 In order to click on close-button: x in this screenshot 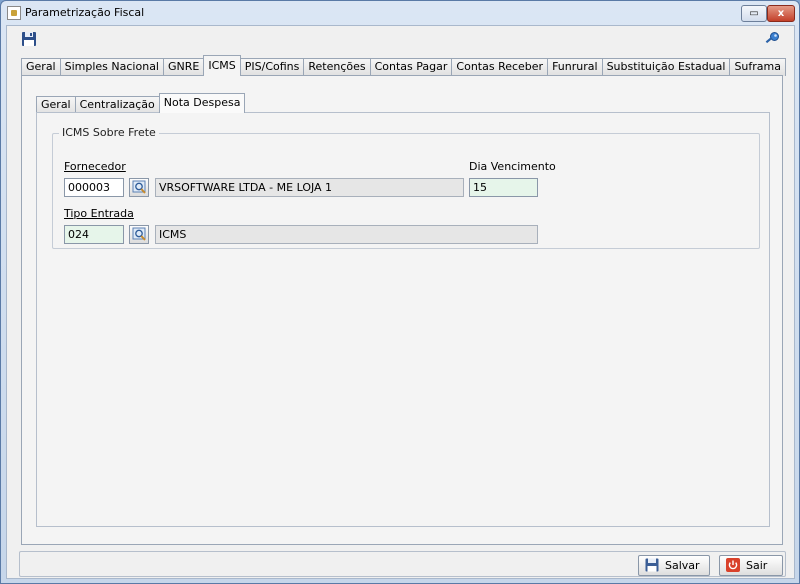, I will do `click(781, 13)`.